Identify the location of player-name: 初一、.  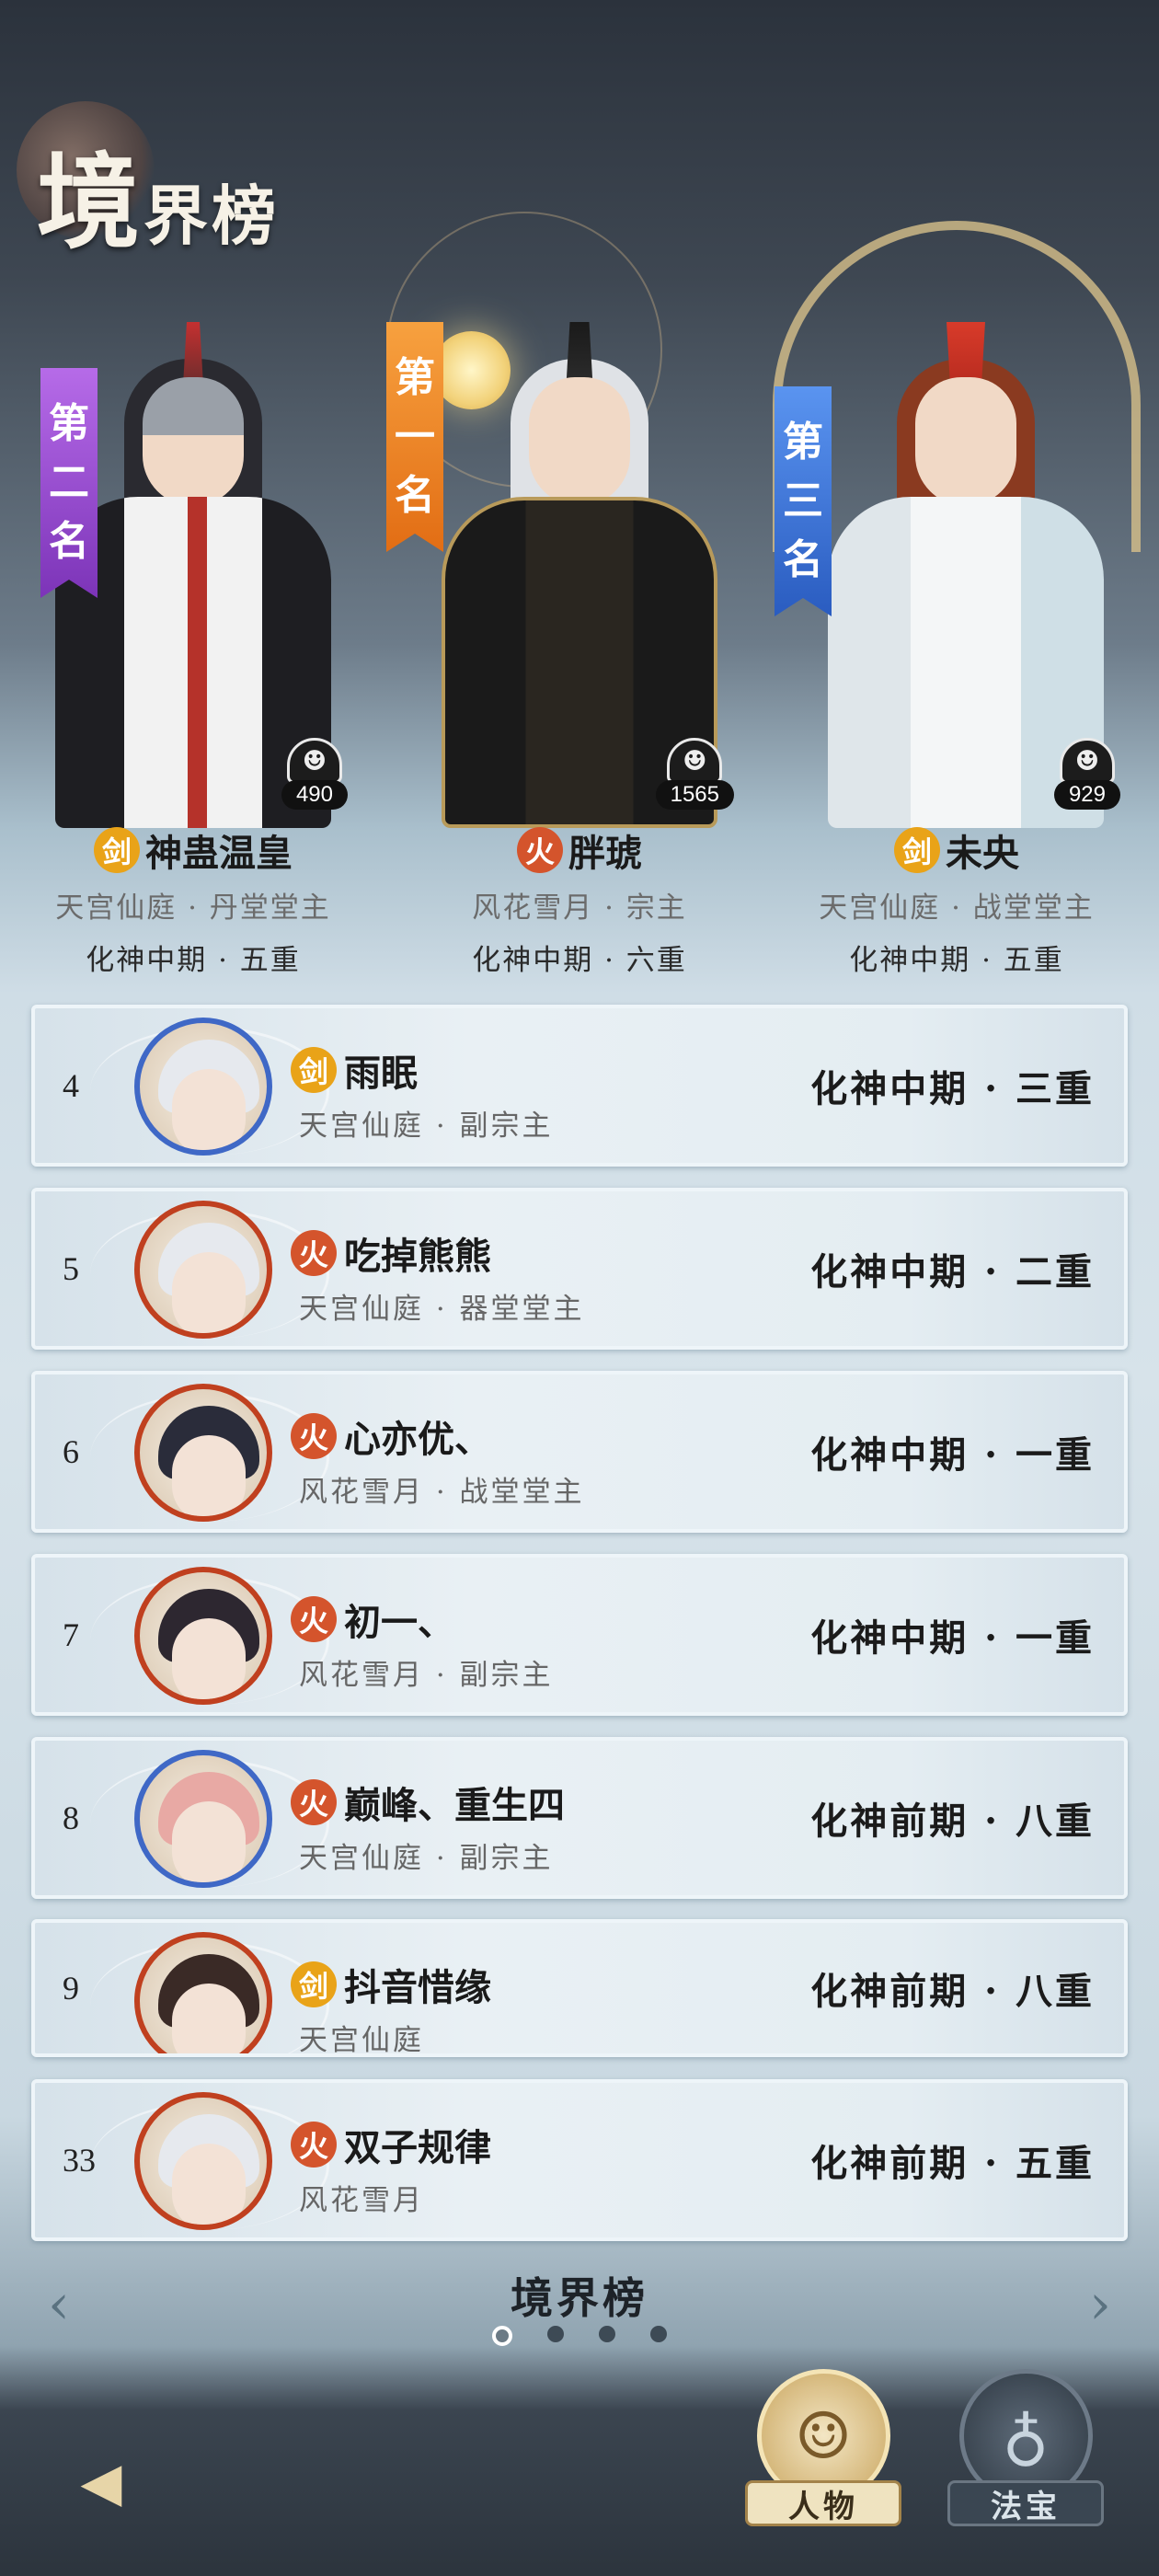
(399, 1622).